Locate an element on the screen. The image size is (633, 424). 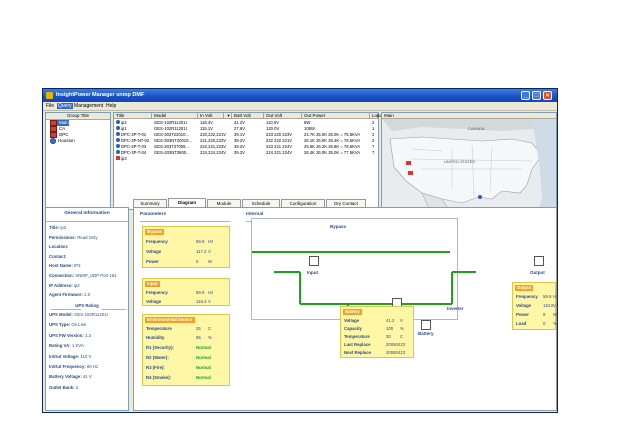
param-name: Frequency is located at coordinates (157, 292).